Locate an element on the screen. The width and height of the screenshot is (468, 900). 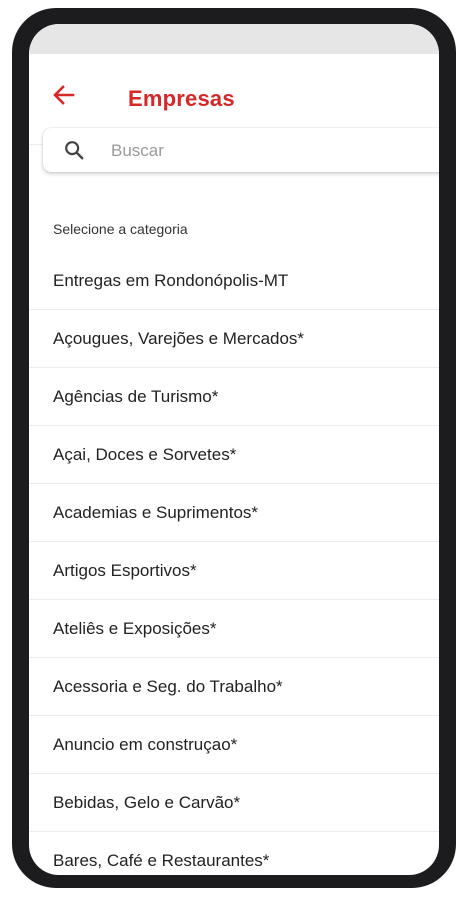
arrow-left-icon is located at coordinates (64, 95).